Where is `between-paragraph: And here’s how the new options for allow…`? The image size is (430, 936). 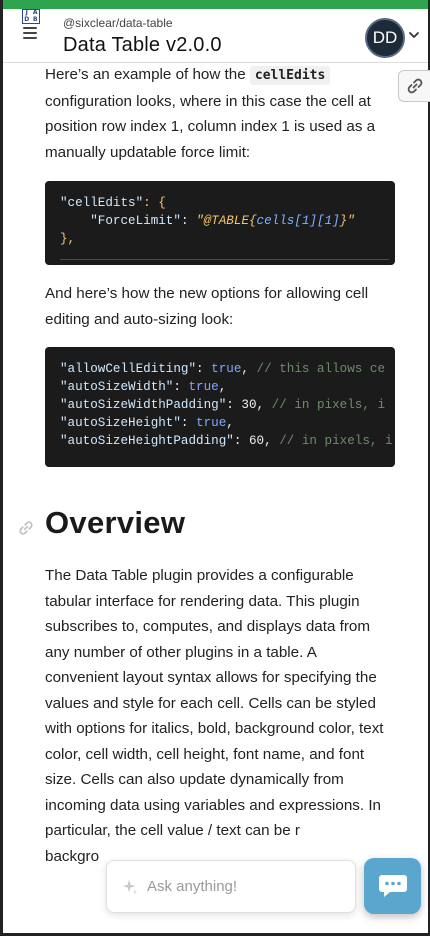 between-paragraph: And here’s how the new options for allow… is located at coordinates (207, 306).